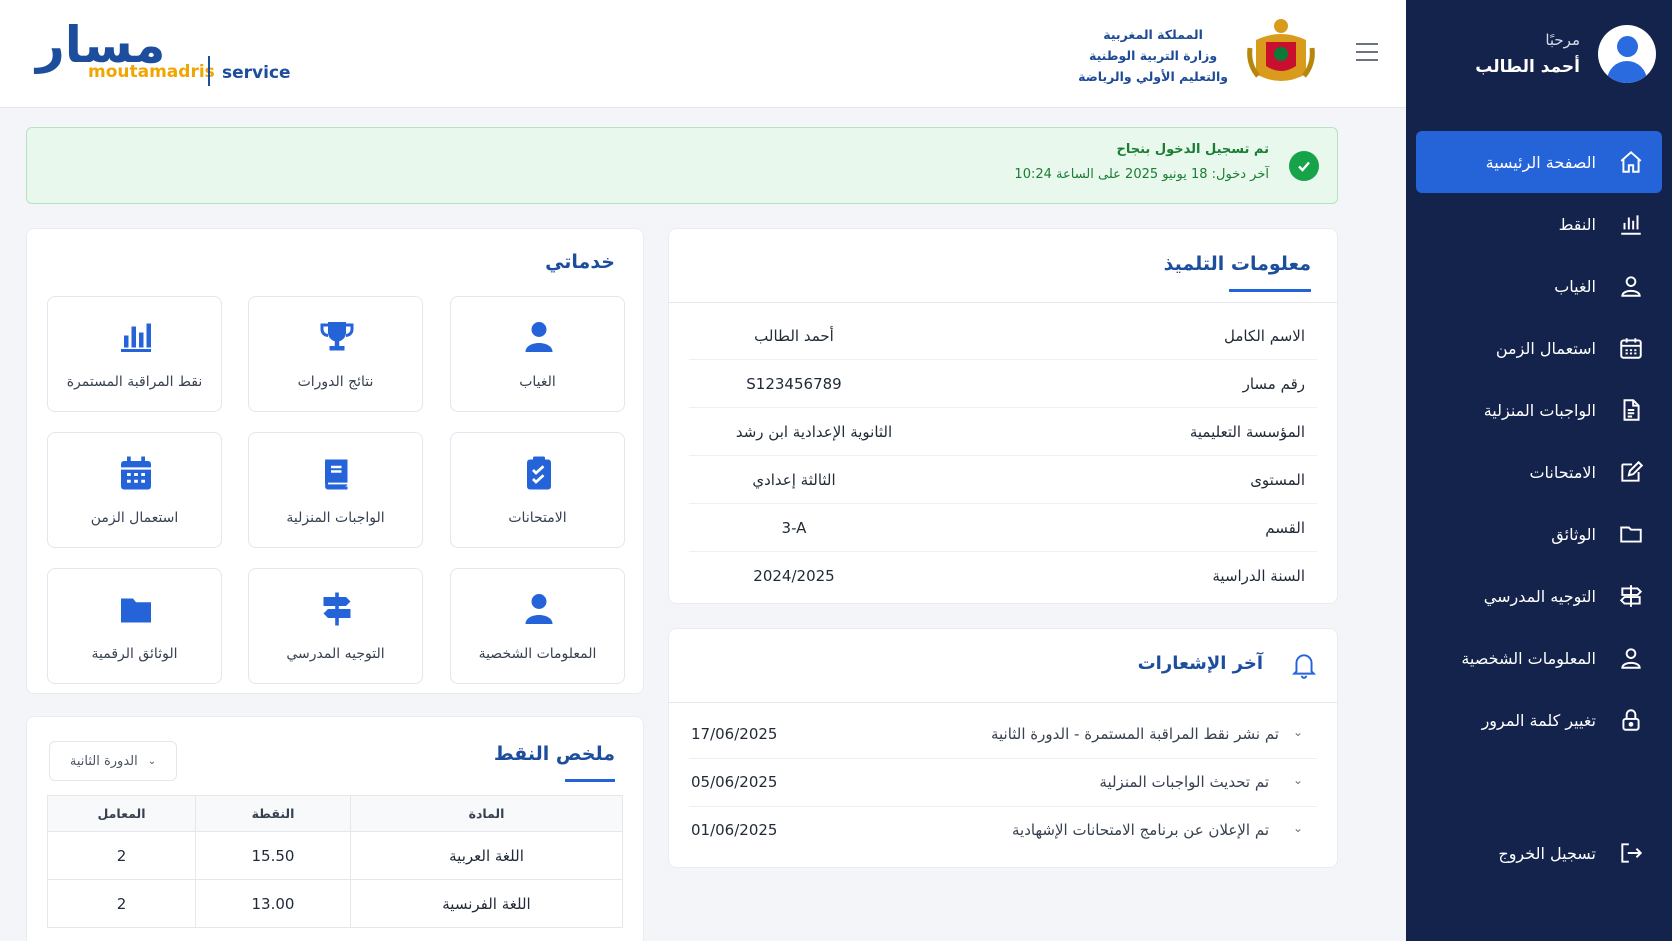 Image resolution: width=1672 pixels, height=941 pixels. I want to click on info-value: الثالثة إعدادي, so click(794, 479).